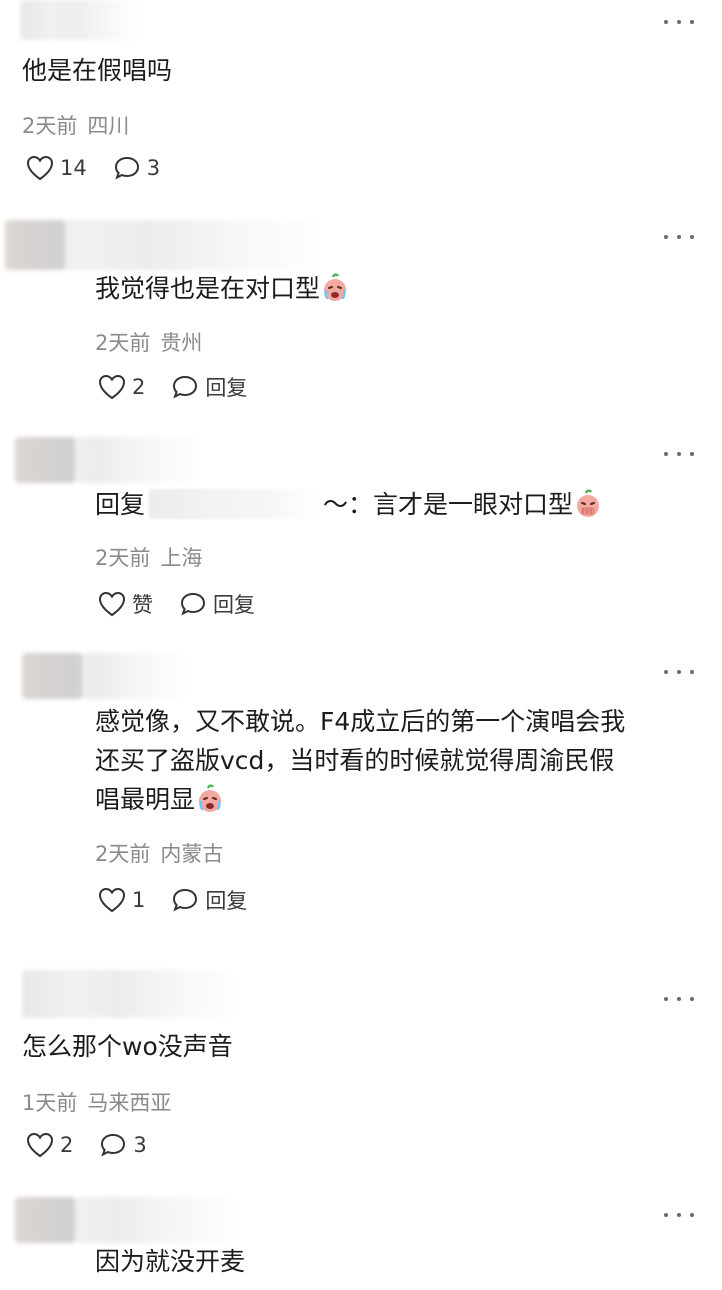 The height and width of the screenshot is (1290, 722). Describe the element at coordinates (170, 1261) in the screenshot. I see `comment-text: 因为就没开麦` at that location.